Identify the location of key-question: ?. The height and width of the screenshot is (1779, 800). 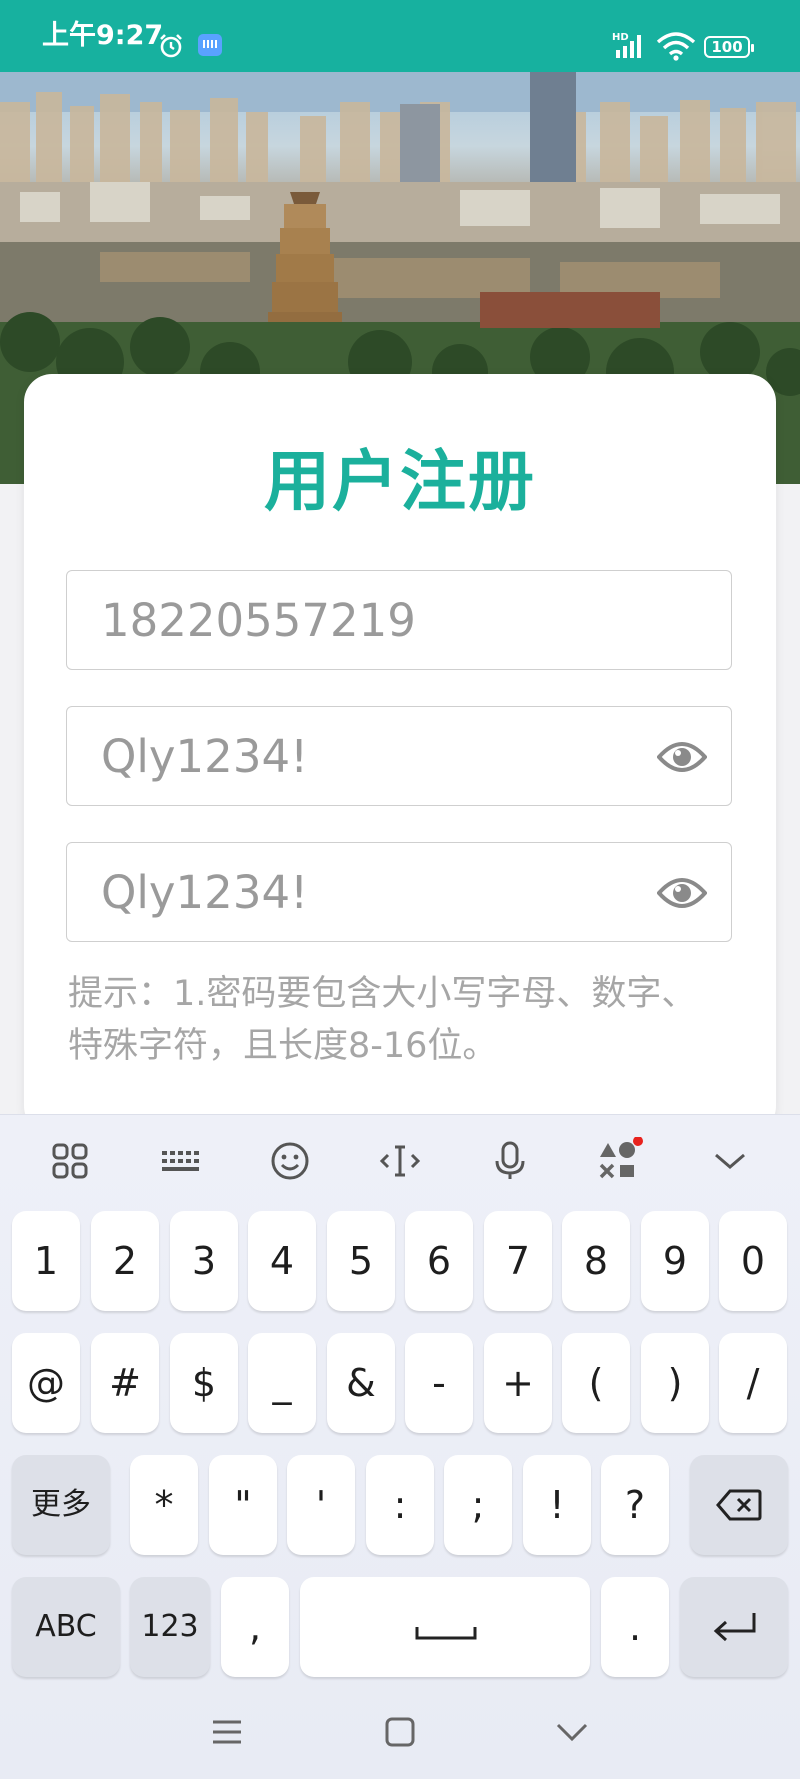
(635, 1505).